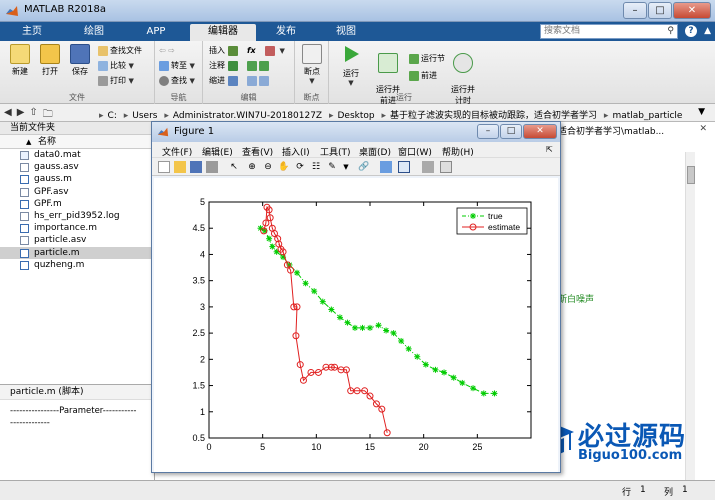  What do you see at coordinates (356, 116) in the screenshot?
I see `breadcrumb-segment: Desktop` at bounding box center [356, 116].